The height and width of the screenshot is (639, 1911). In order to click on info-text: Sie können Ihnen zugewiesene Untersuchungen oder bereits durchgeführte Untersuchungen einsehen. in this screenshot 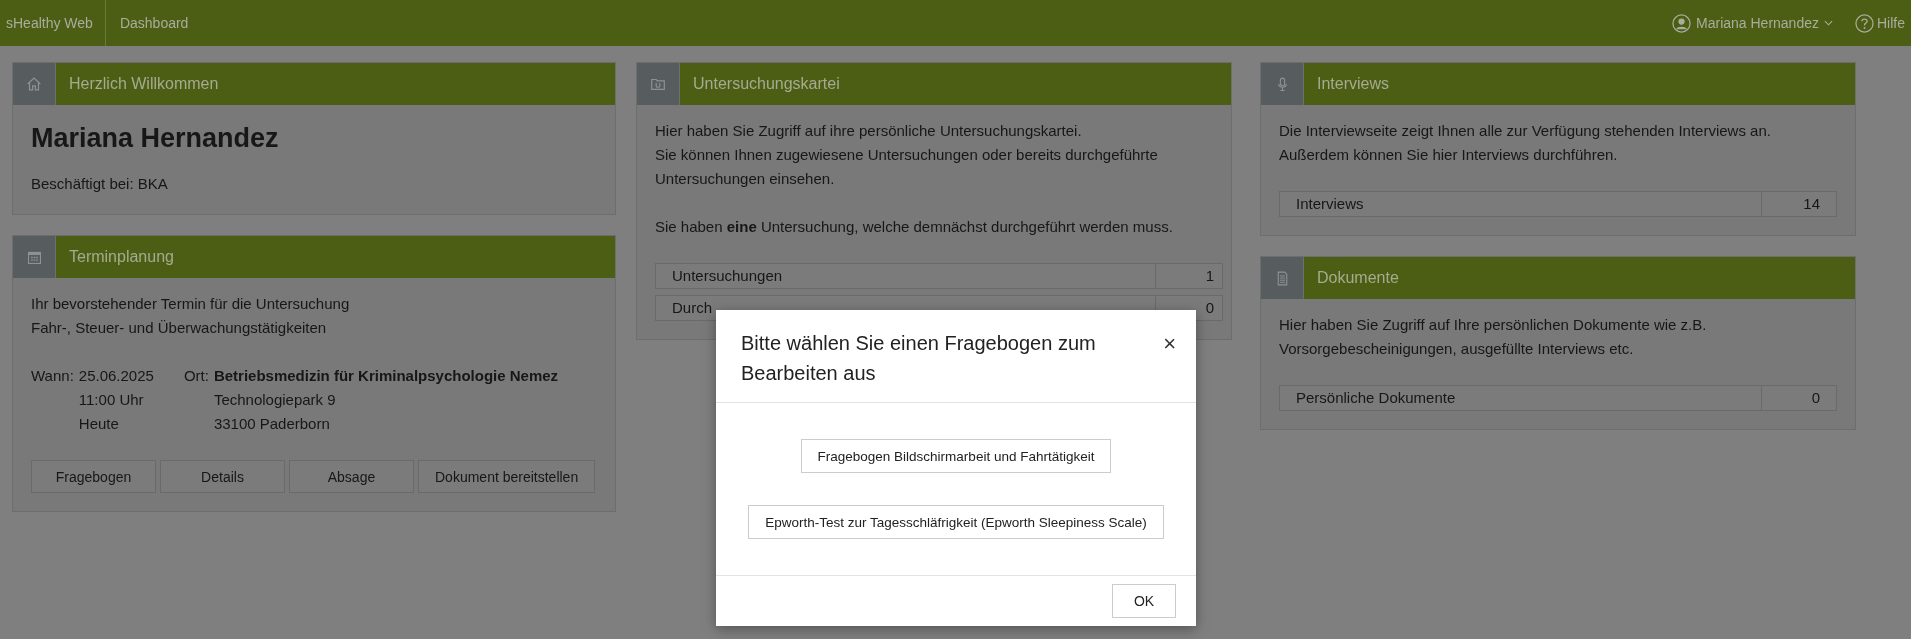, I will do `click(907, 167)`.